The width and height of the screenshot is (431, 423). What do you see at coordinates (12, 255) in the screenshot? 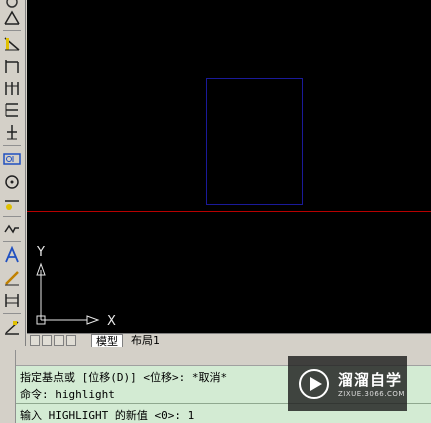
I see `dimension-text-icon` at bounding box center [12, 255].